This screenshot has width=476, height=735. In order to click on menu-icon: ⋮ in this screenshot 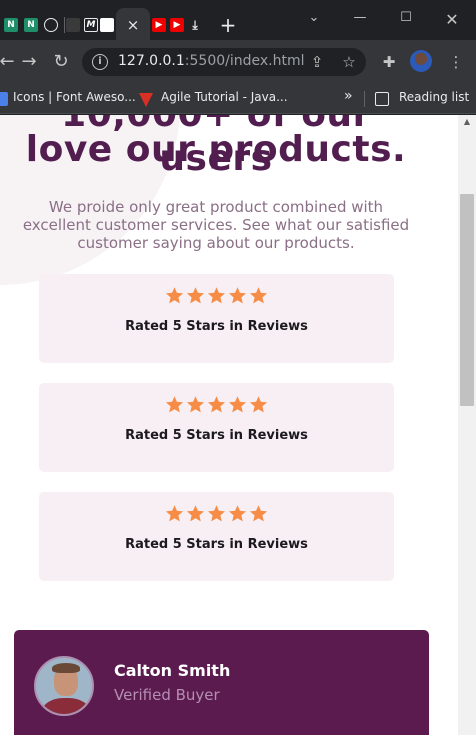, I will do `click(456, 62)`.